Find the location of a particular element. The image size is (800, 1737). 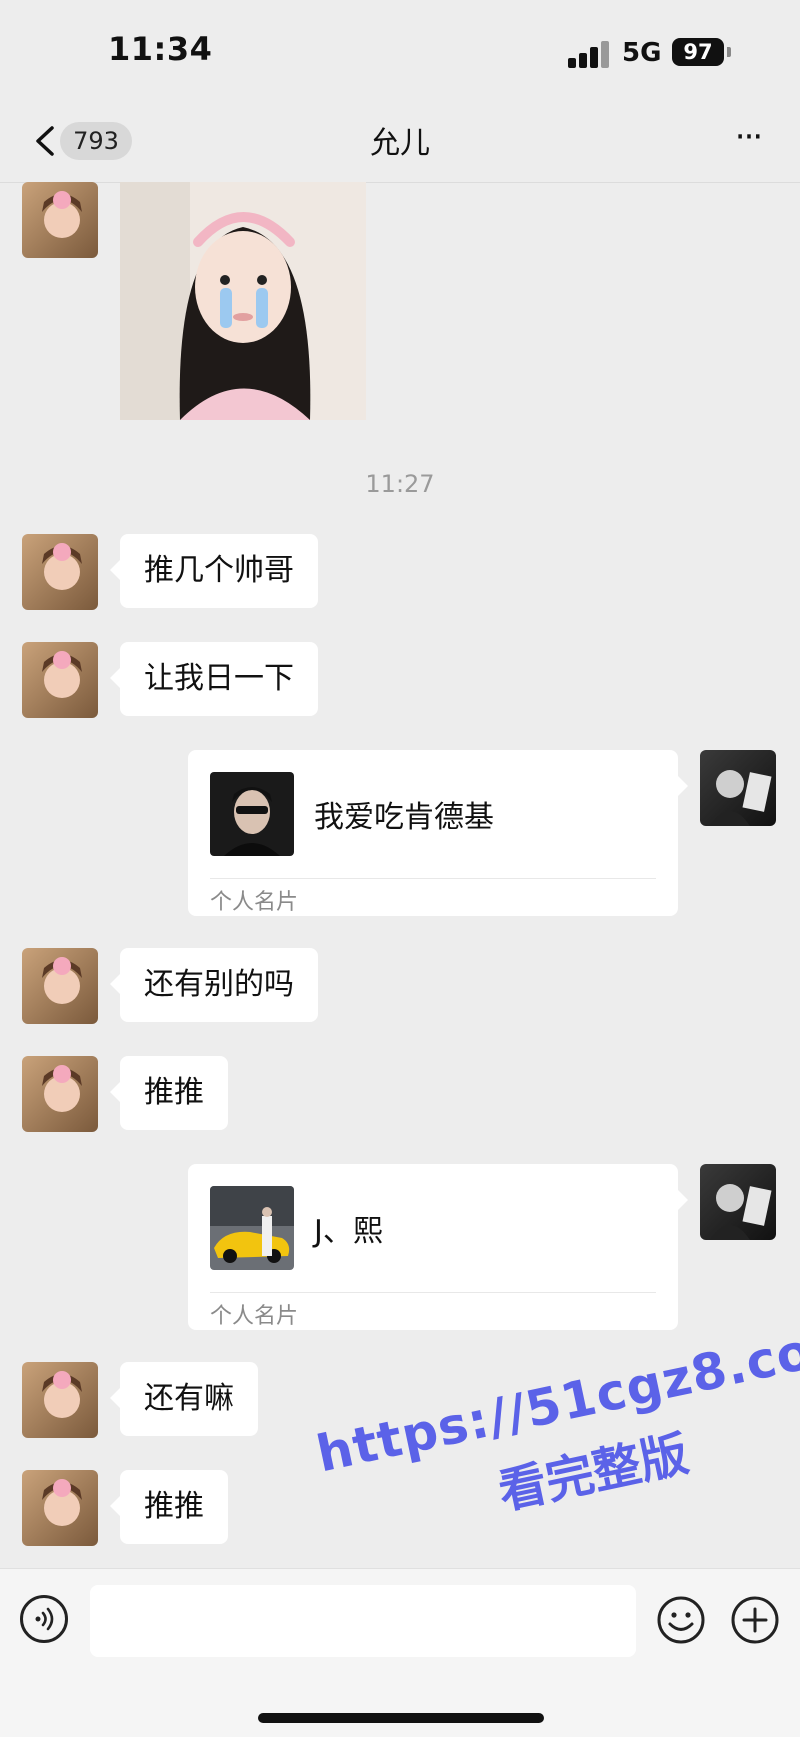

home-indicator is located at coordinates (401, 1718).